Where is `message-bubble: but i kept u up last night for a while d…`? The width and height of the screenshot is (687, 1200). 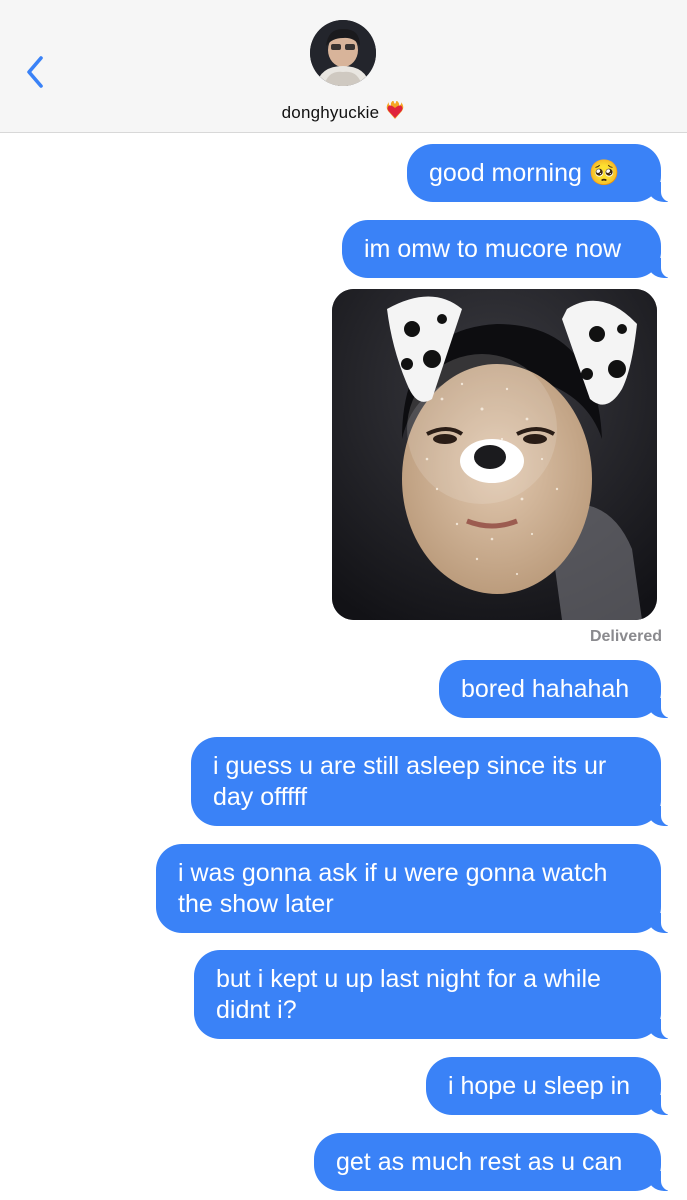 message-bubble: but i kept u up last night for a while d… is located at coordinates (437, 994).